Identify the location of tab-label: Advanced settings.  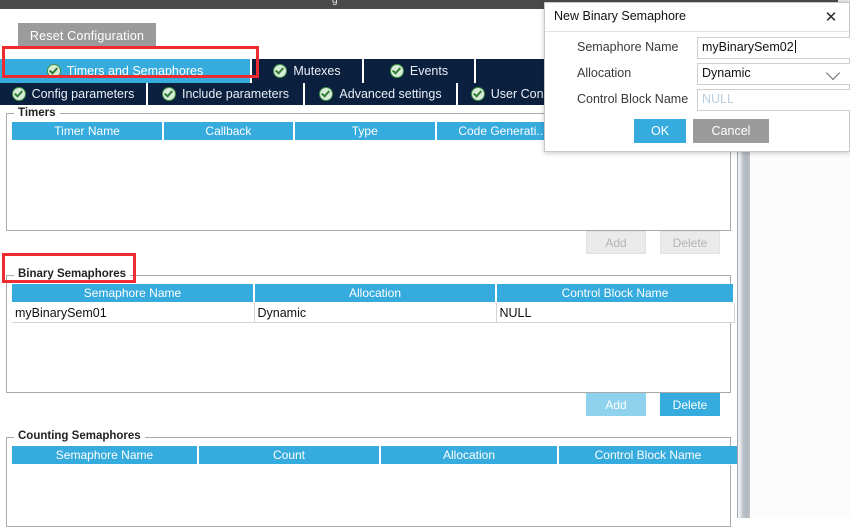
(390, 94).